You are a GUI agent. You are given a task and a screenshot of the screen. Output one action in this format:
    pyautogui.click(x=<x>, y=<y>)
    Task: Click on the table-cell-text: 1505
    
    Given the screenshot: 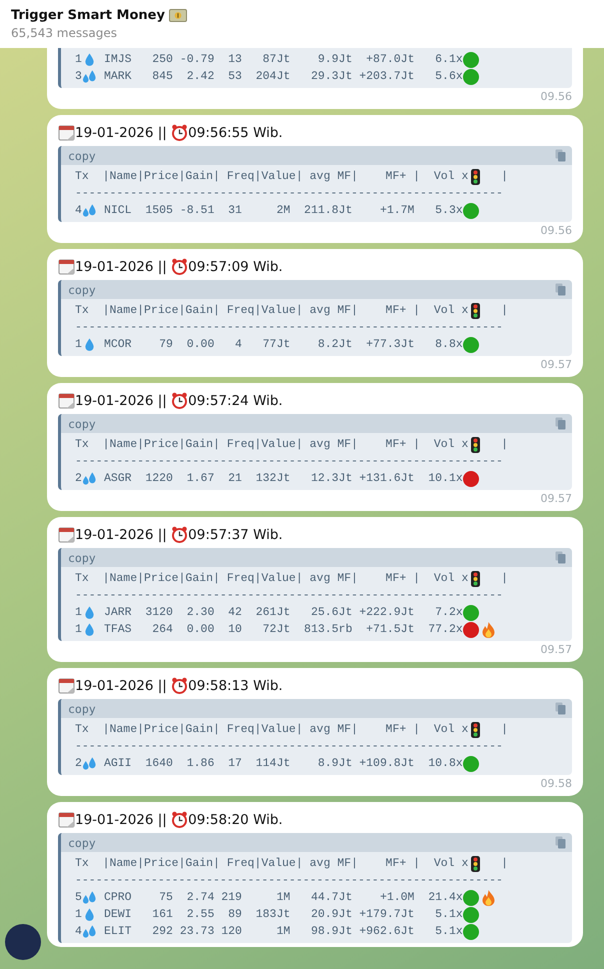 What is the action you would take?
    pyautogui.click(x=158, y=210)
    